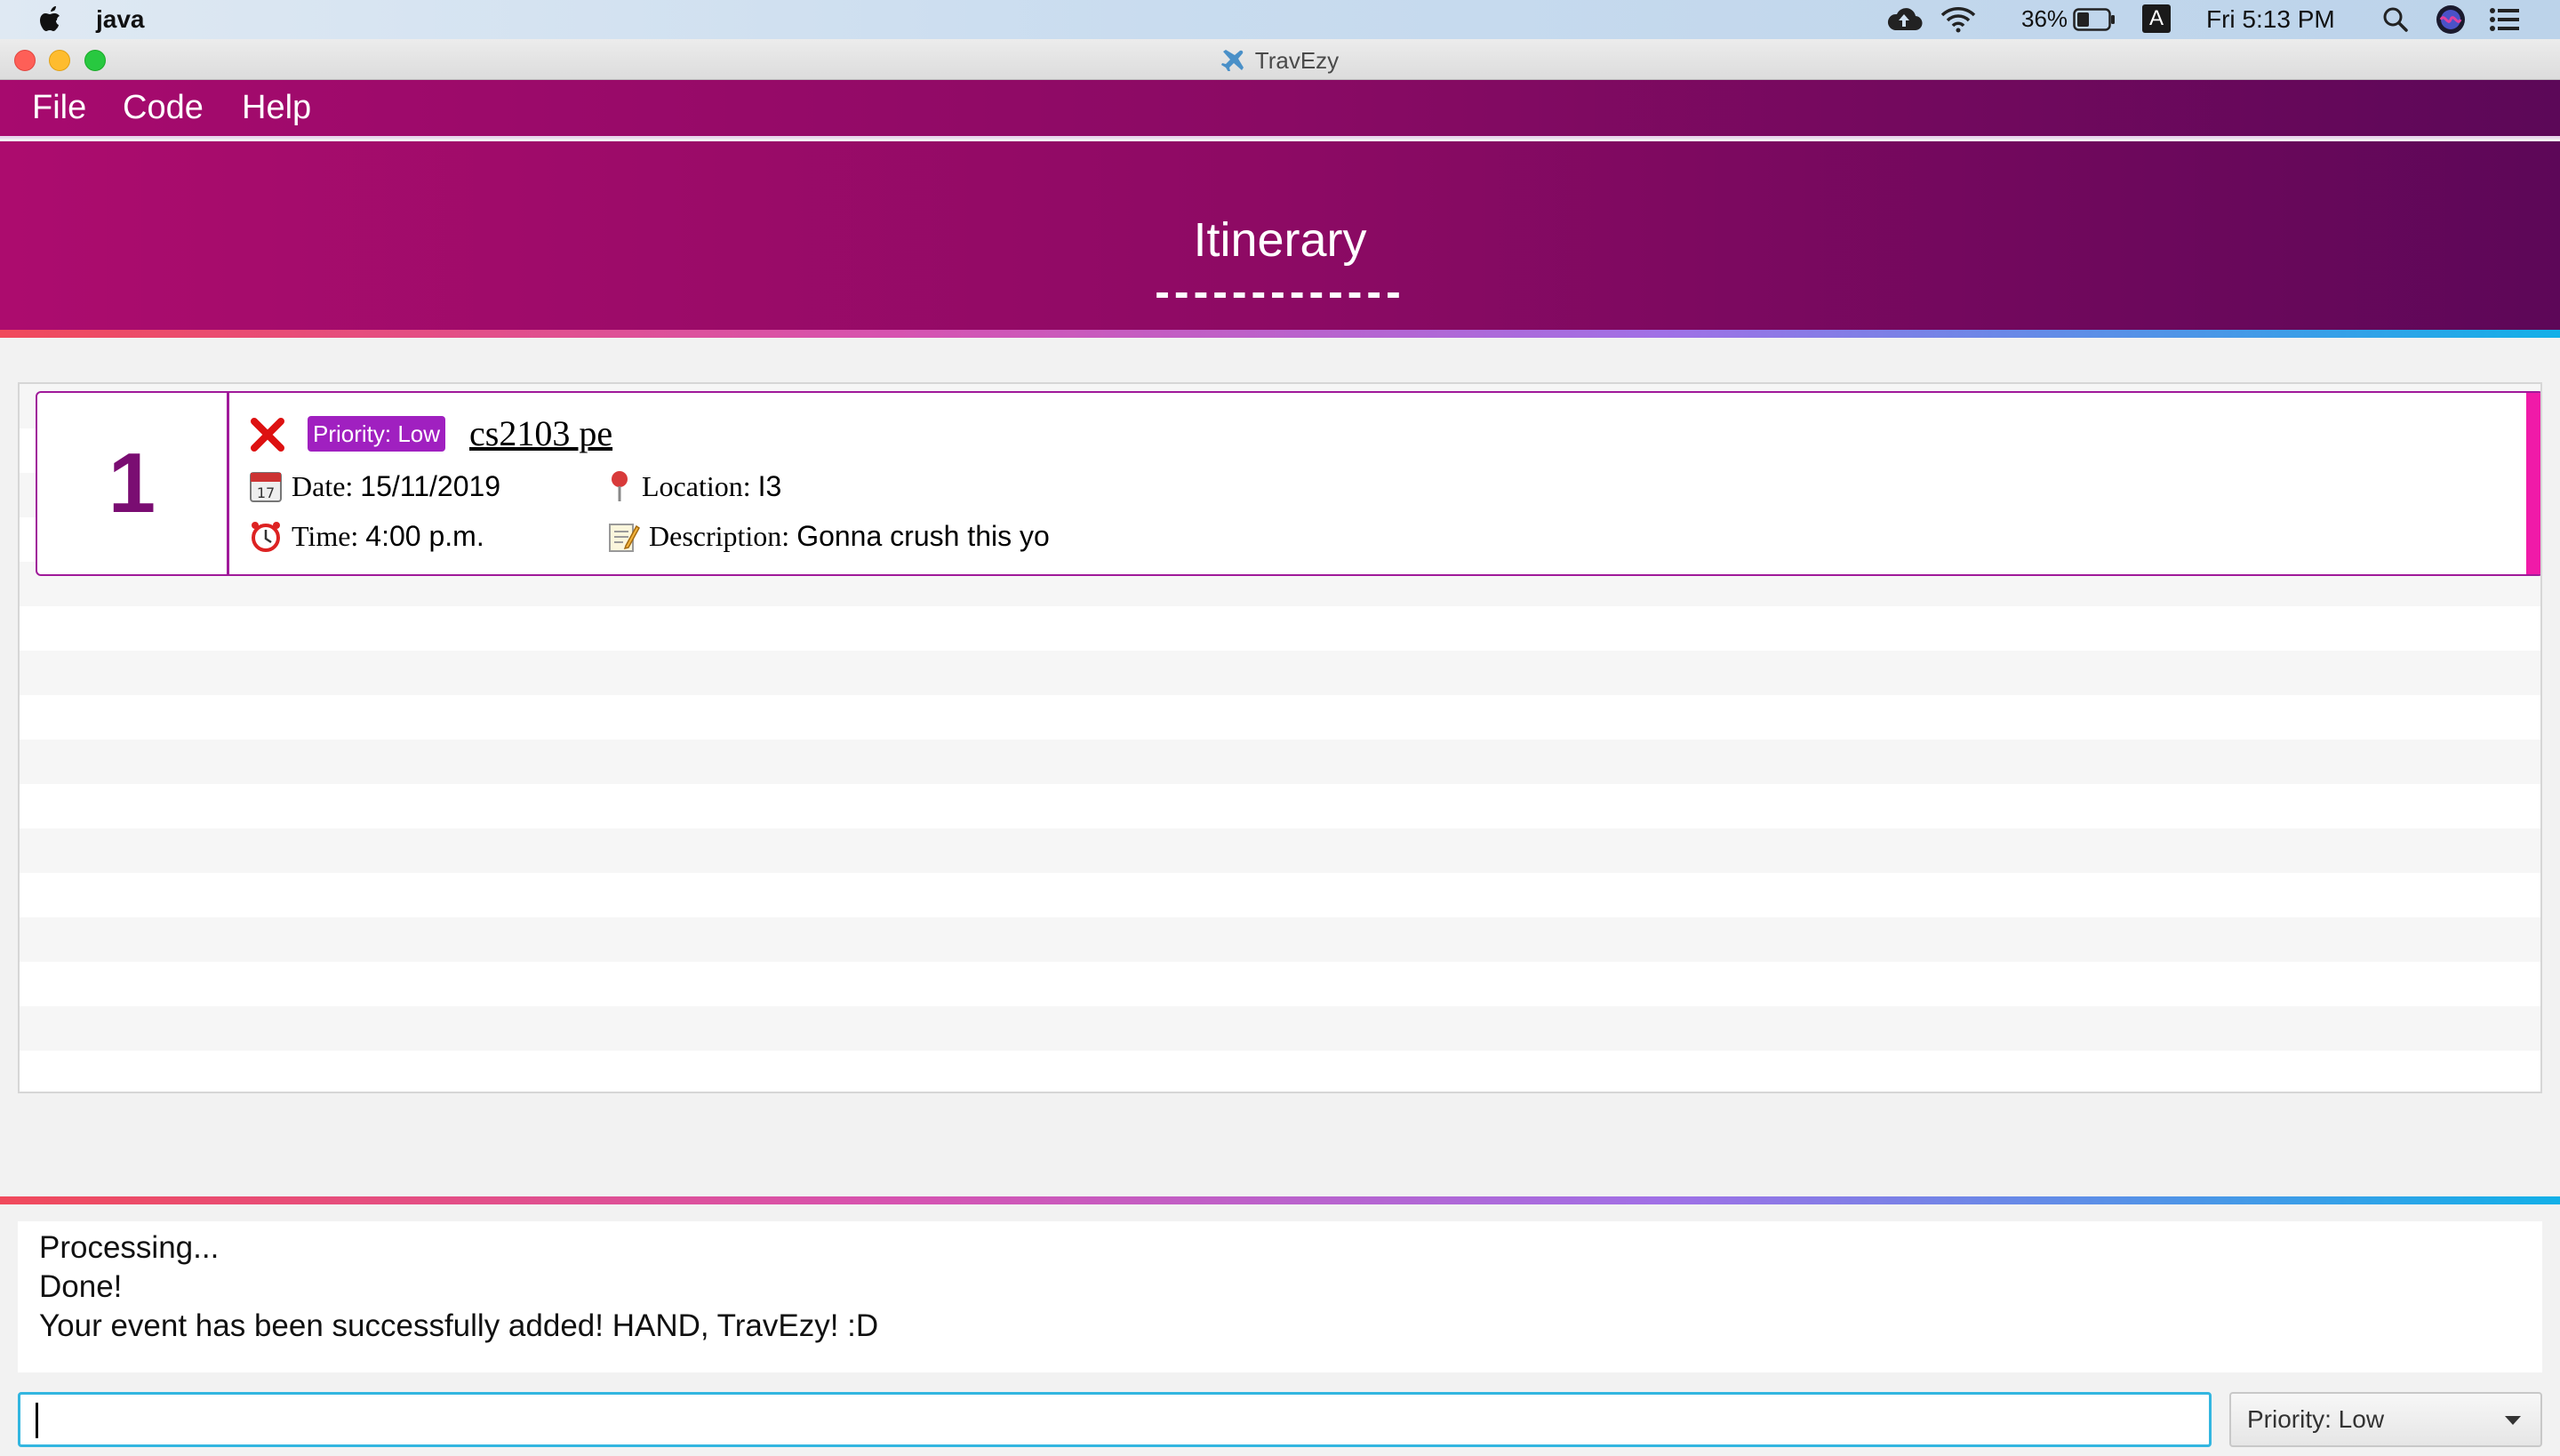 This screenshot has height=1456, width=2560. Describe the element at coordinates (620, 486) in the screenshot. I see `pushpin-icon` at that location.